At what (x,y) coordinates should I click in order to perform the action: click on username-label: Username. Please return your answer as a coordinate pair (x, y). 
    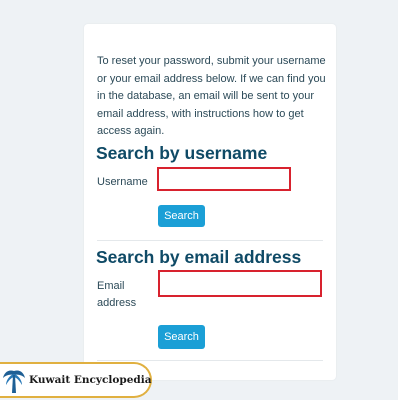
    Looking at the image, I should click on (122, 182).